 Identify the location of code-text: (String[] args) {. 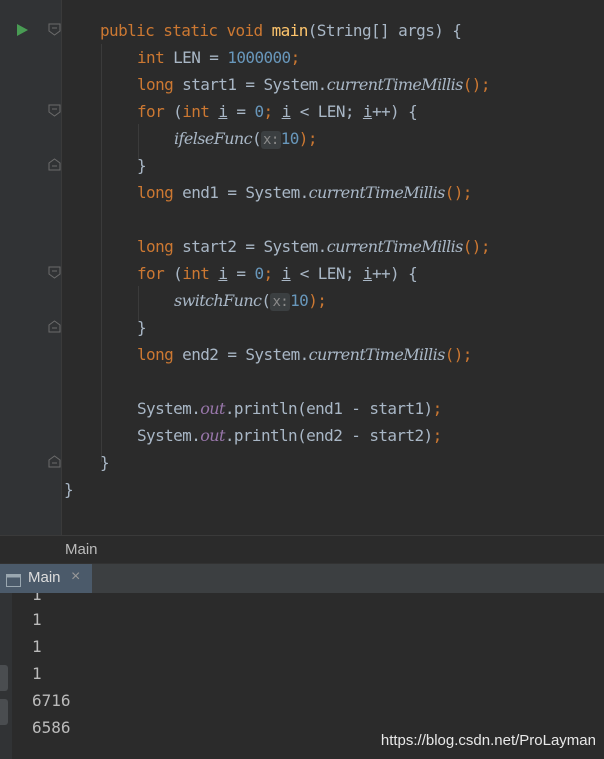
(384, 30).